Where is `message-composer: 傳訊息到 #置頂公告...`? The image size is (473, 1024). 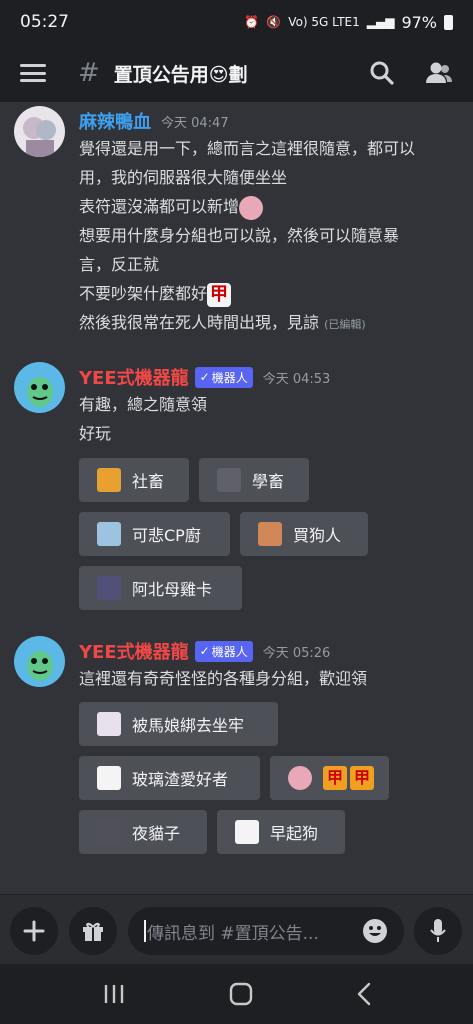 message-composer: 傳訊息到 #置頂公告... is located at coordinates (236, 929).